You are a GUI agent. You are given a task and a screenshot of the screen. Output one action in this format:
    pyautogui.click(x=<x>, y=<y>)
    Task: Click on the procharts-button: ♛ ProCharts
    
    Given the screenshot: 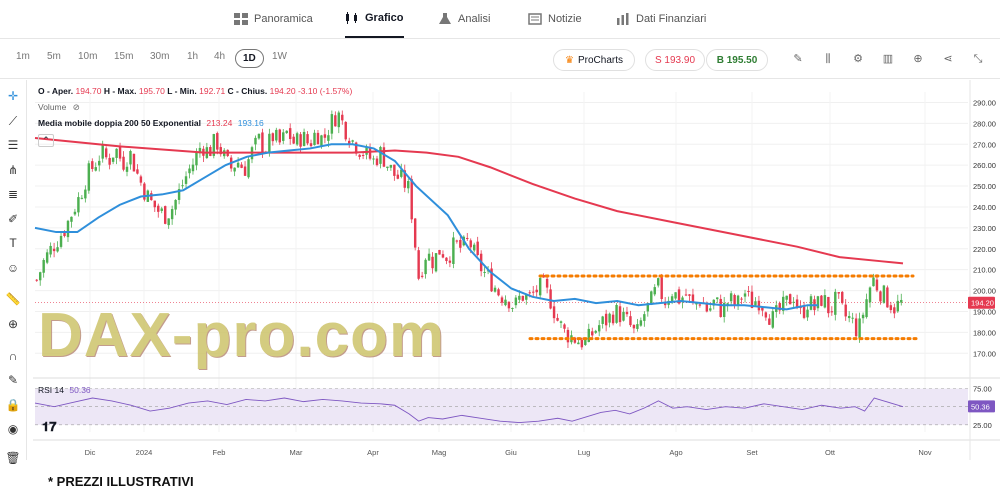 What is the action you would take?
    pyautogui.click(x=594, y=60)
    